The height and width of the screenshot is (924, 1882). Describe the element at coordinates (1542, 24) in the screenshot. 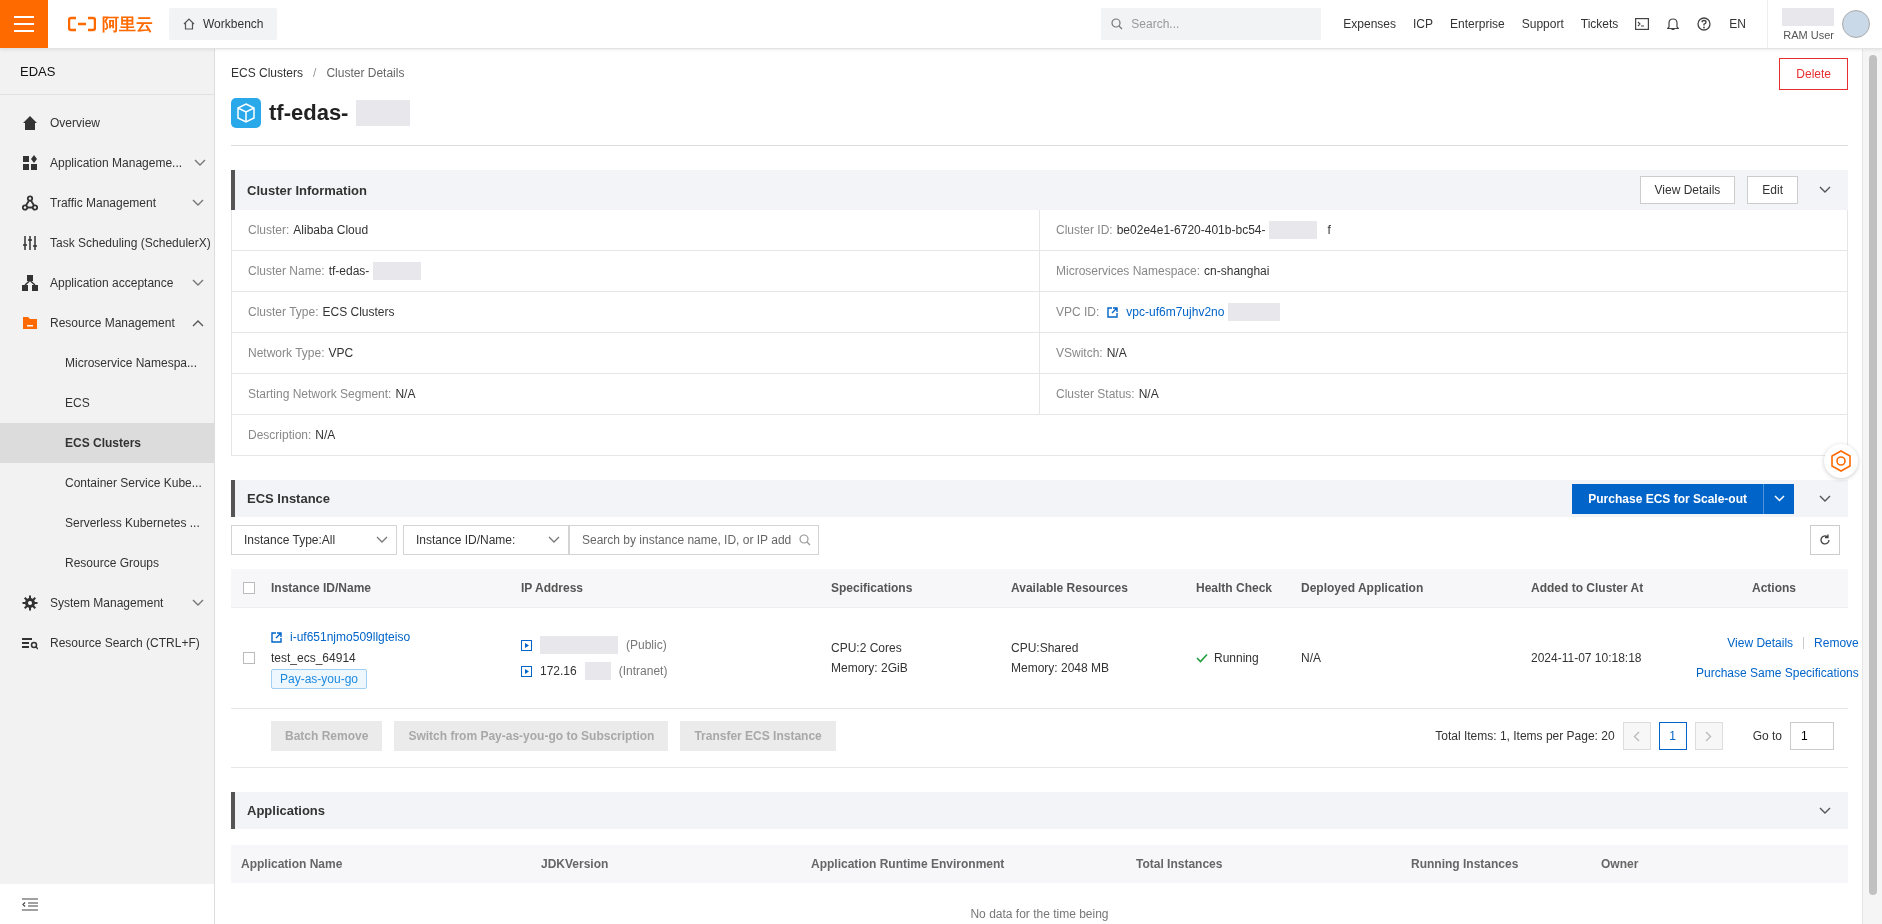

I see `nav-link: Support` at that location.